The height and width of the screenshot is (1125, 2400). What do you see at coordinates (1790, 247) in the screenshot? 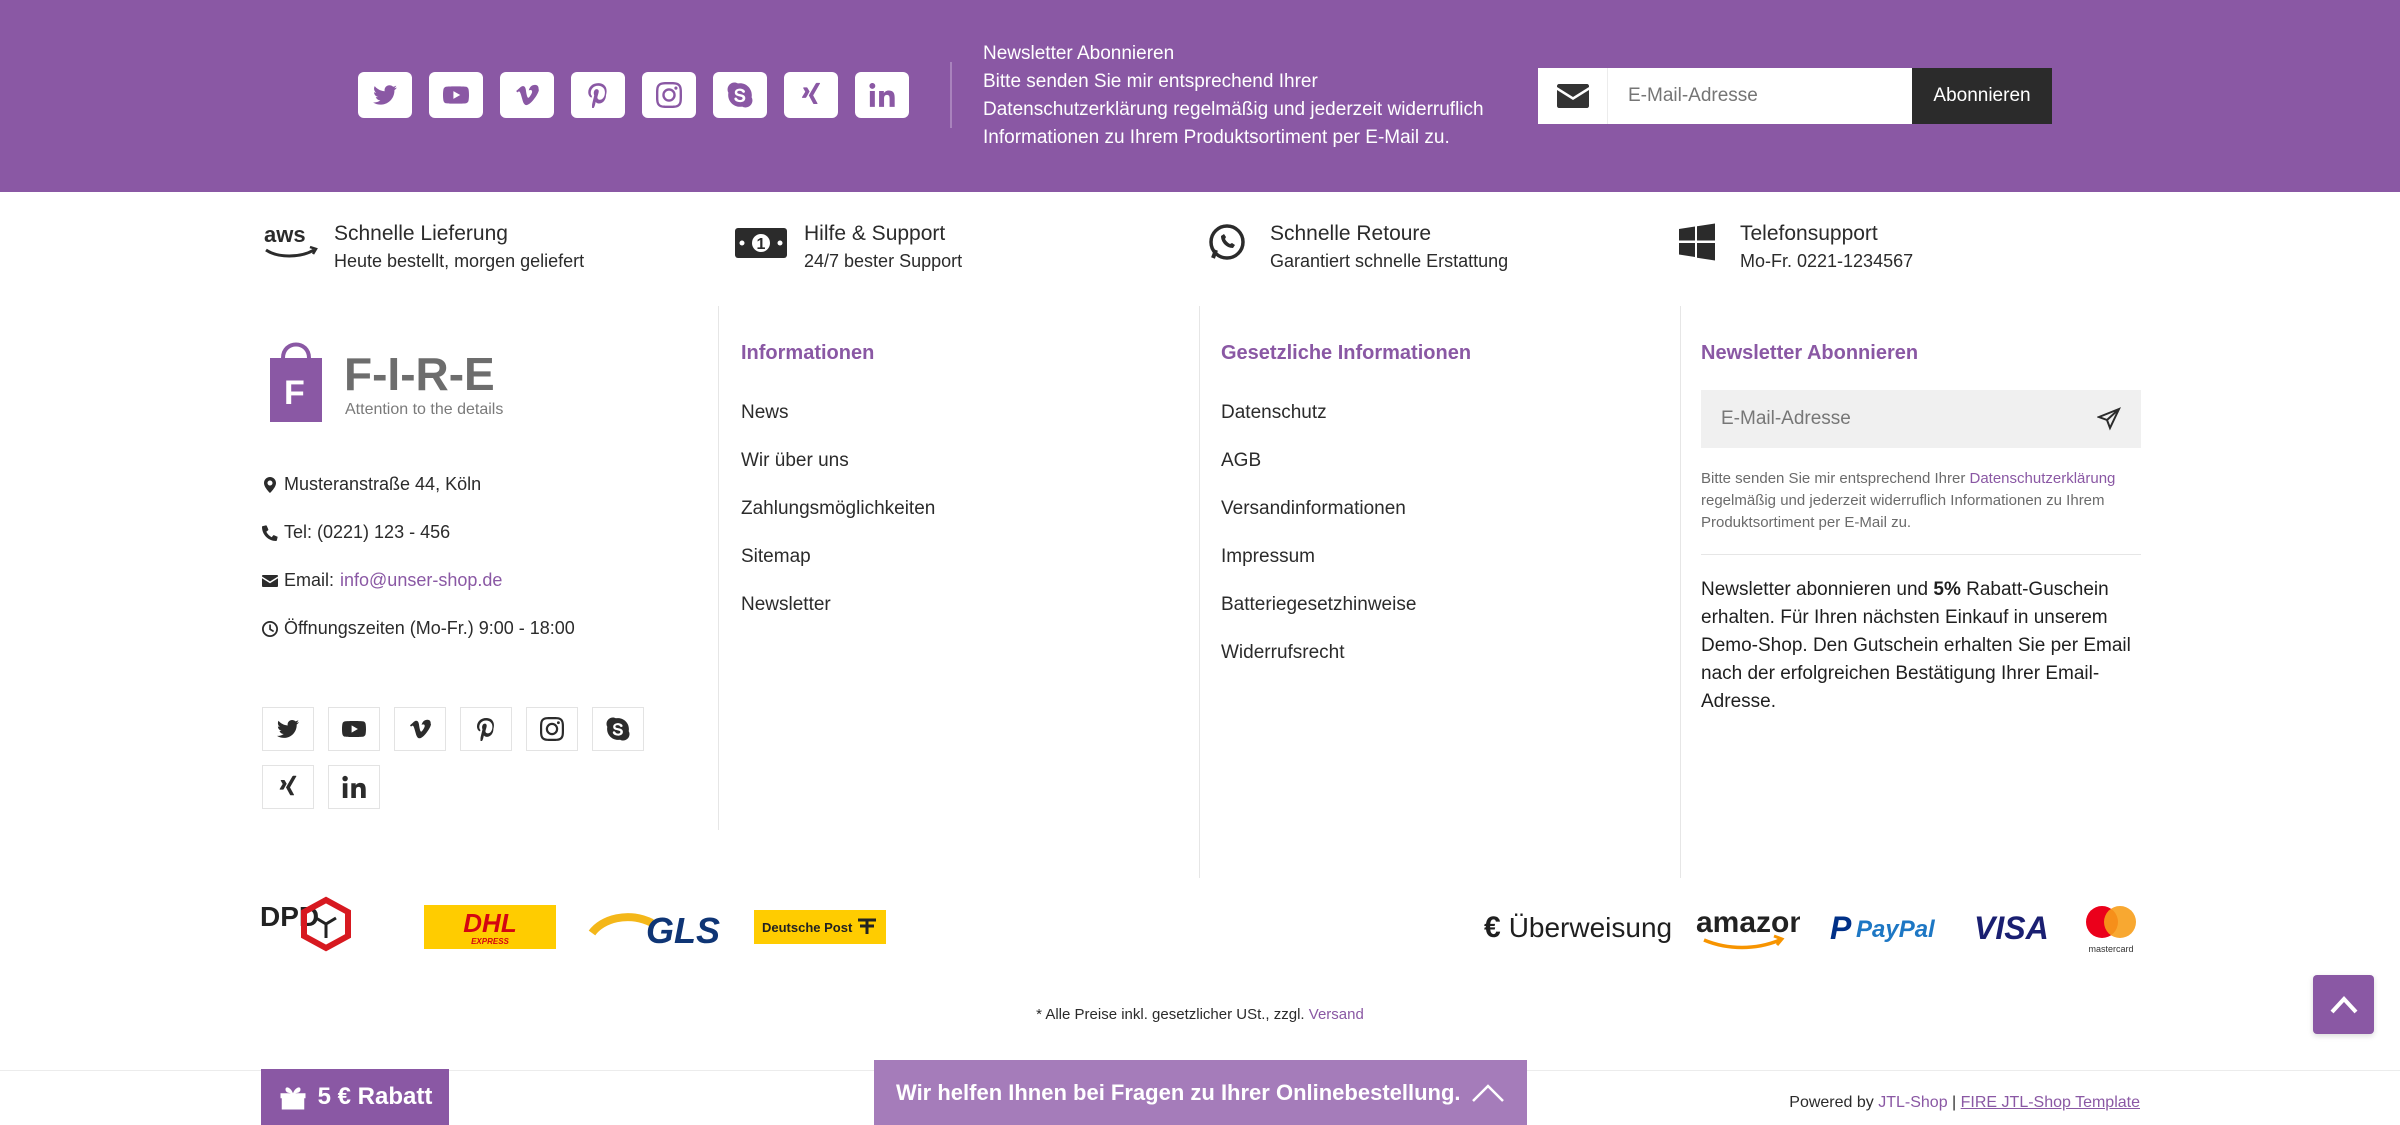
I see `usp-telefonsupport: Telefonsupport Mo-Fr. 0221-1234567` at bounding box center [1790, 247].